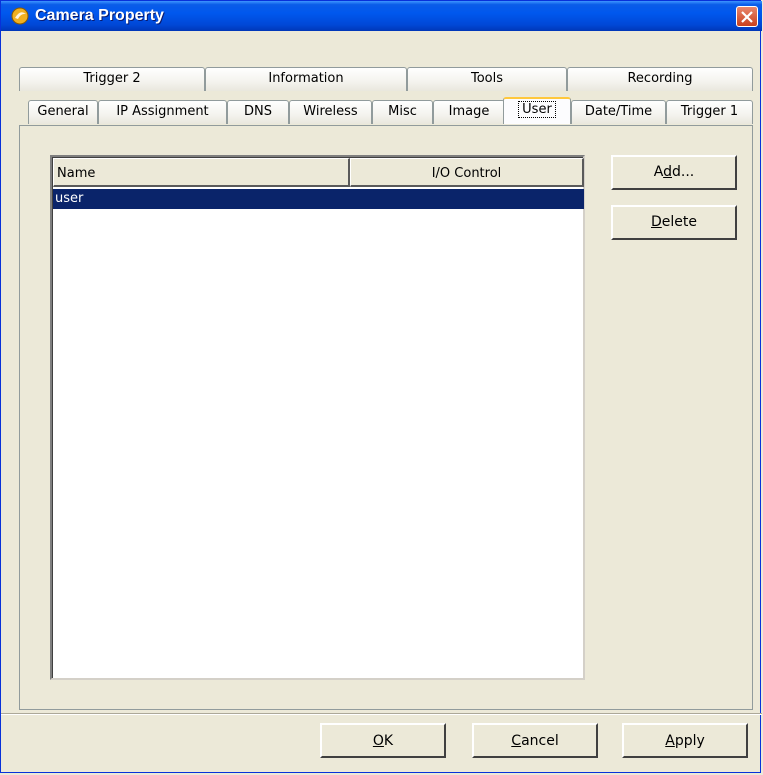 This screenshot has height=775, width=763. I want to click on tab-label: User, so click(537, 109).